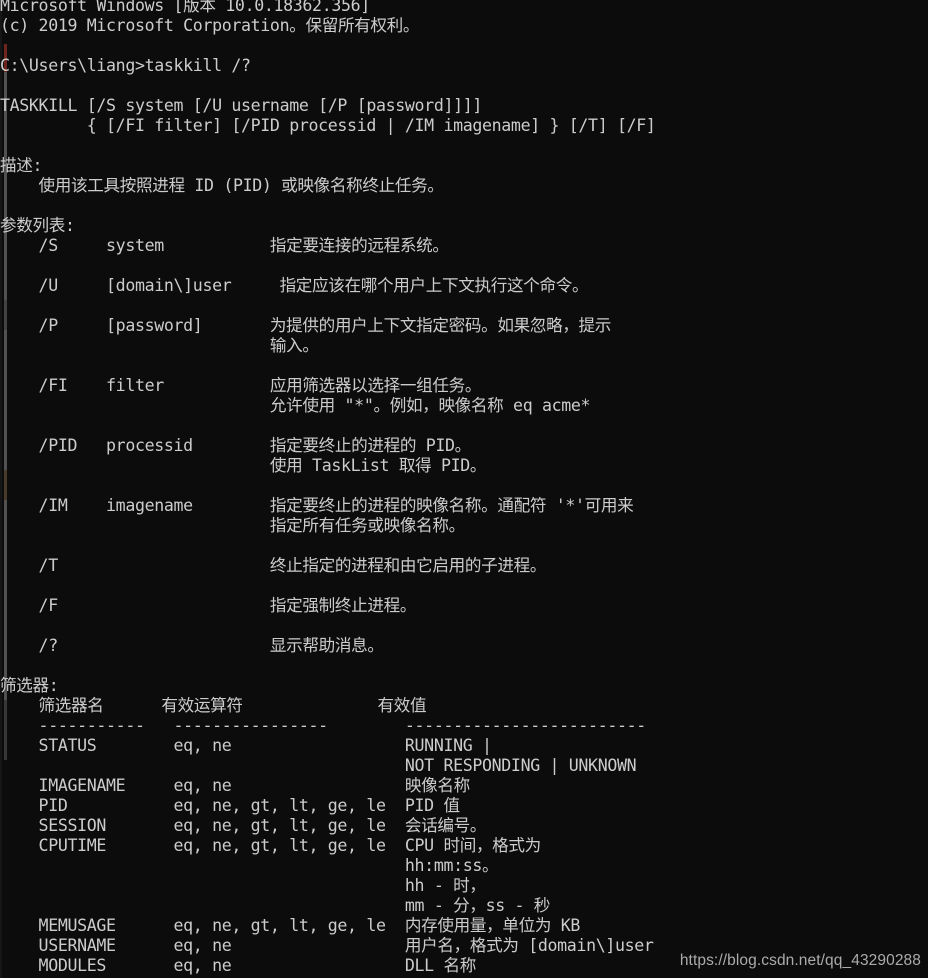 The image size is (928, 978). What do you see at coordinates (230, 805) in the screenshot?
I see `console-line: PID eq, ne, gt, lt, ge, le PID 值` at bounding box center [230, 805].